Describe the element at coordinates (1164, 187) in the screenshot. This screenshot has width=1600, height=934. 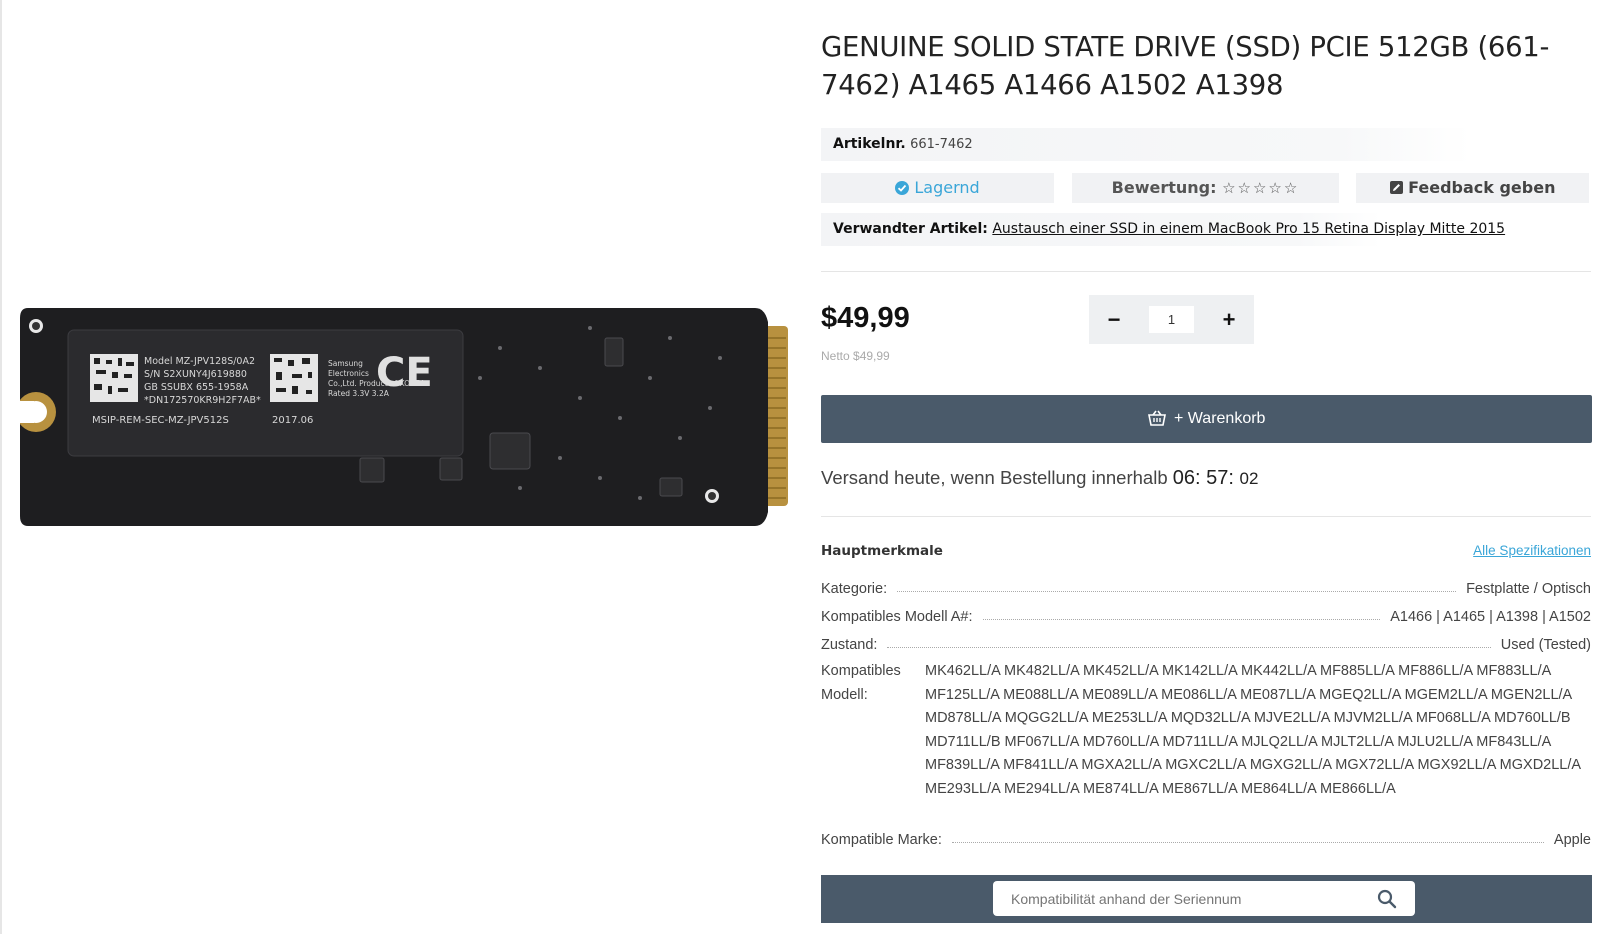
I see `rating-label: Bewertung:` at that location.